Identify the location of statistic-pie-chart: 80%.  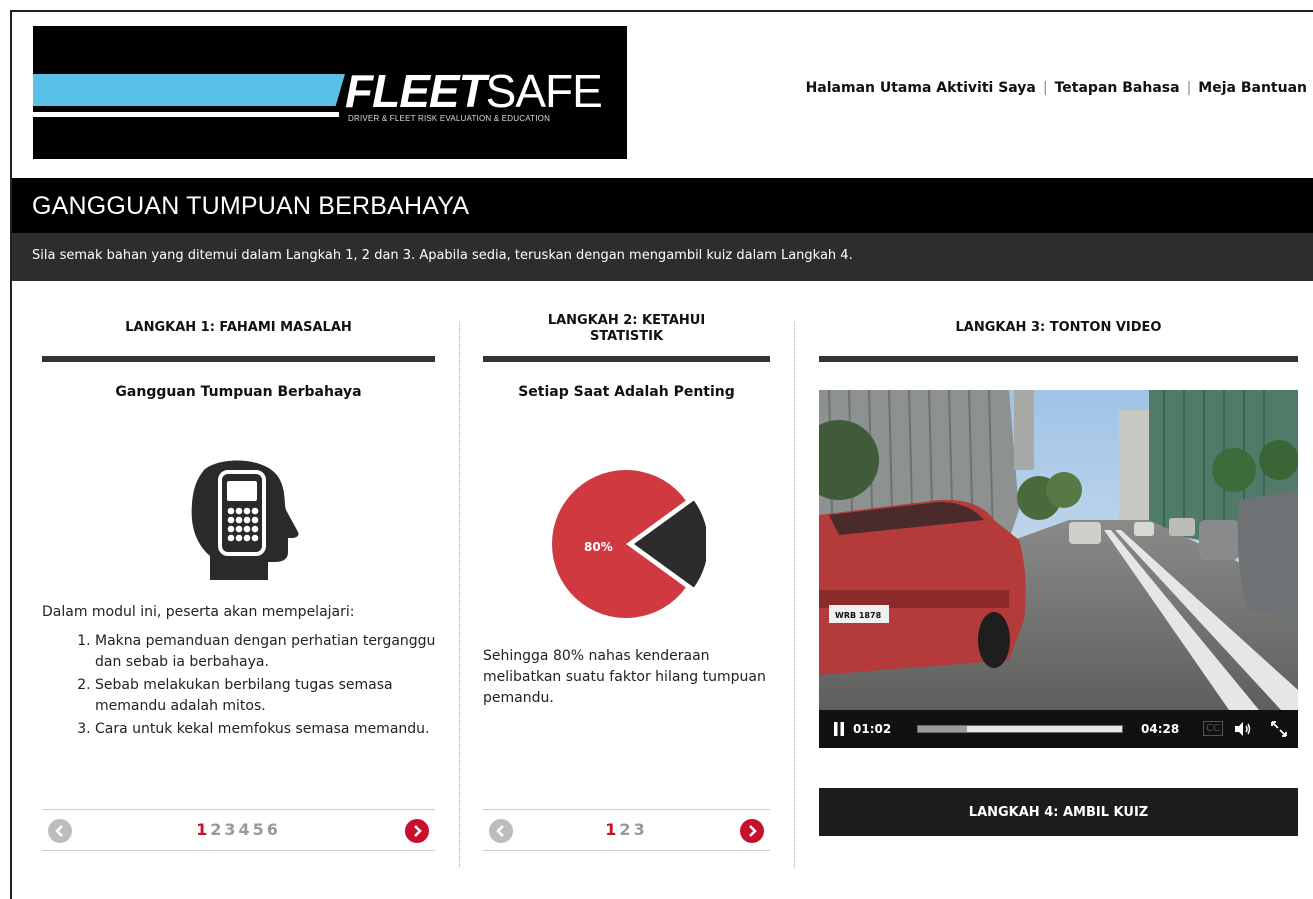
(629, 544).